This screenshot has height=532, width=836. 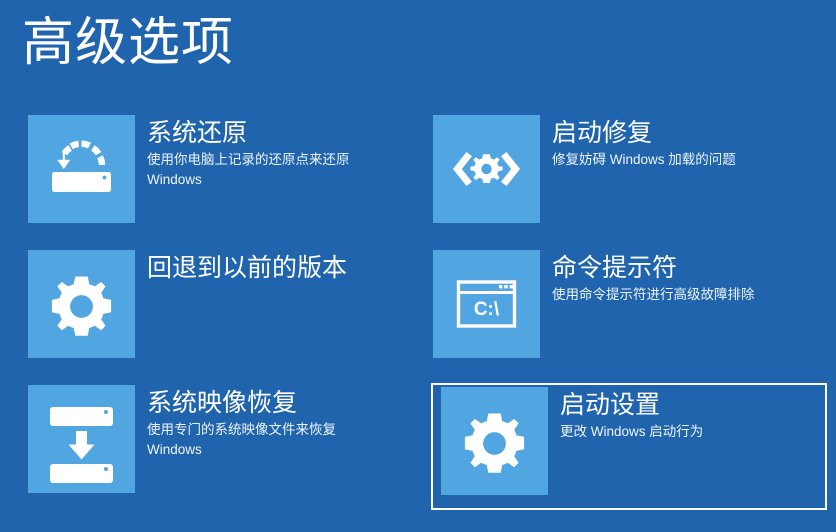 I want to click on option-title: 回退到以前的版本, so click(x=247, y=268).